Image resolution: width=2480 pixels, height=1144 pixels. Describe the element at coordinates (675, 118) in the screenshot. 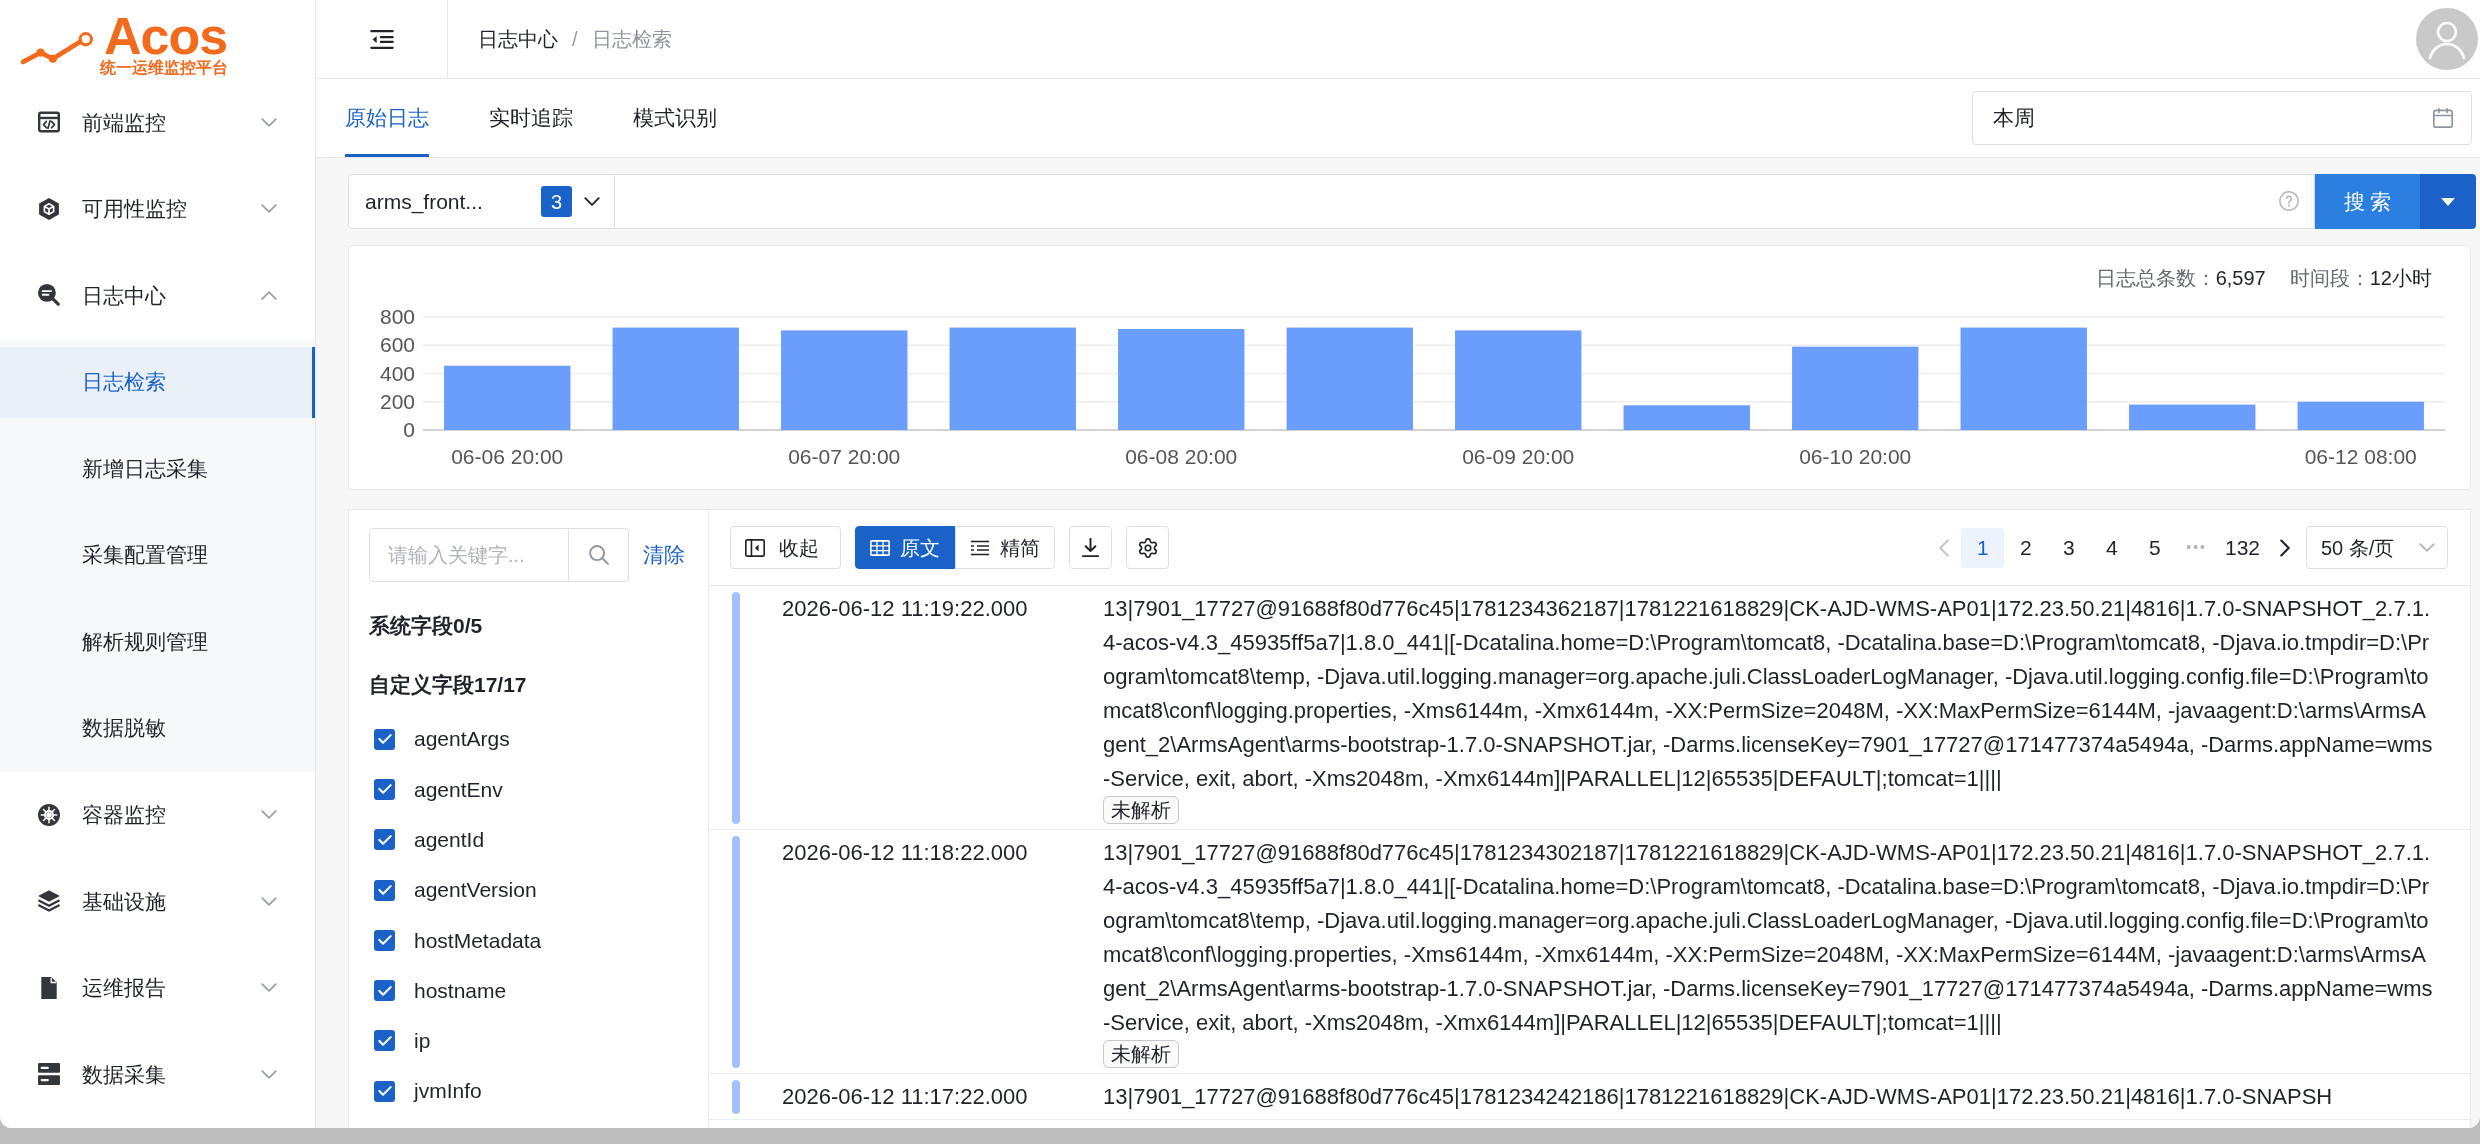

I see `tab: 模式识别` at that location.